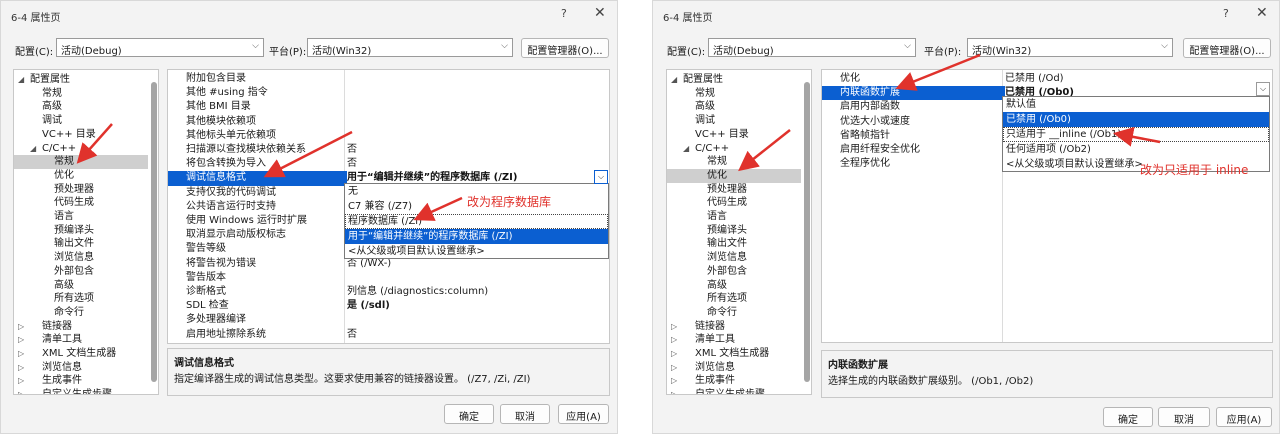 The image size is (1280, 434). What do you see at coordinates (476, 221) in the screenshot?
I see `dropdown-option: 程序数据库 (/Zi)` at bounding box center [476, 221].